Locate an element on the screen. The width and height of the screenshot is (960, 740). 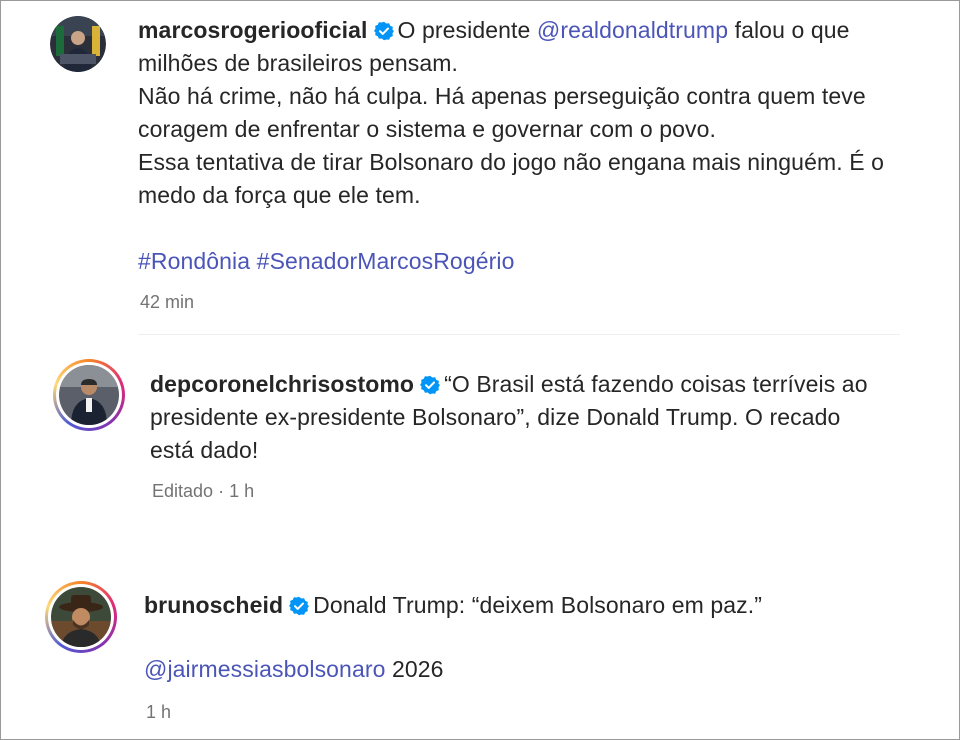
avatar-marcosrogeriooficial is located at coordinates (78, 44).